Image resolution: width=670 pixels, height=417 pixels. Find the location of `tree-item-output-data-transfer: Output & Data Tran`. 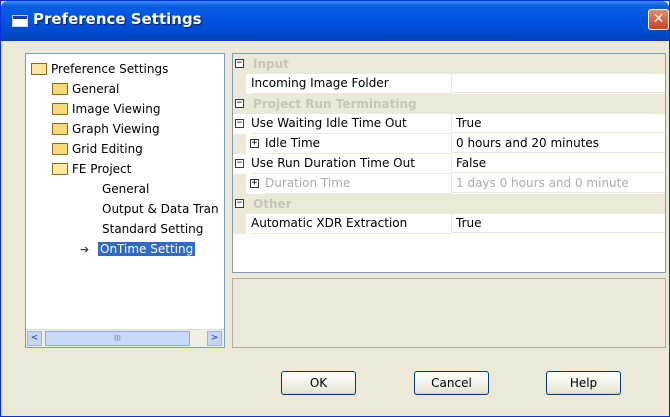

tree-item-output-data-transfer: Output & Data Tran is located at coordinates (160, 209).